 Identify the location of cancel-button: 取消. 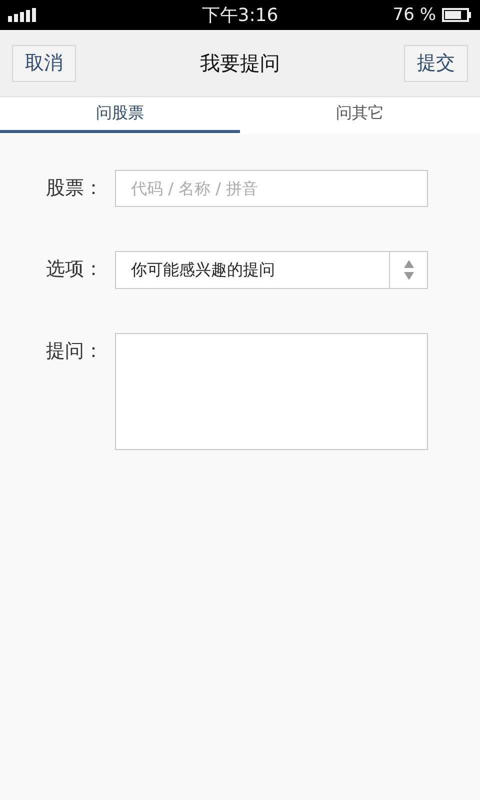
(44, 63).